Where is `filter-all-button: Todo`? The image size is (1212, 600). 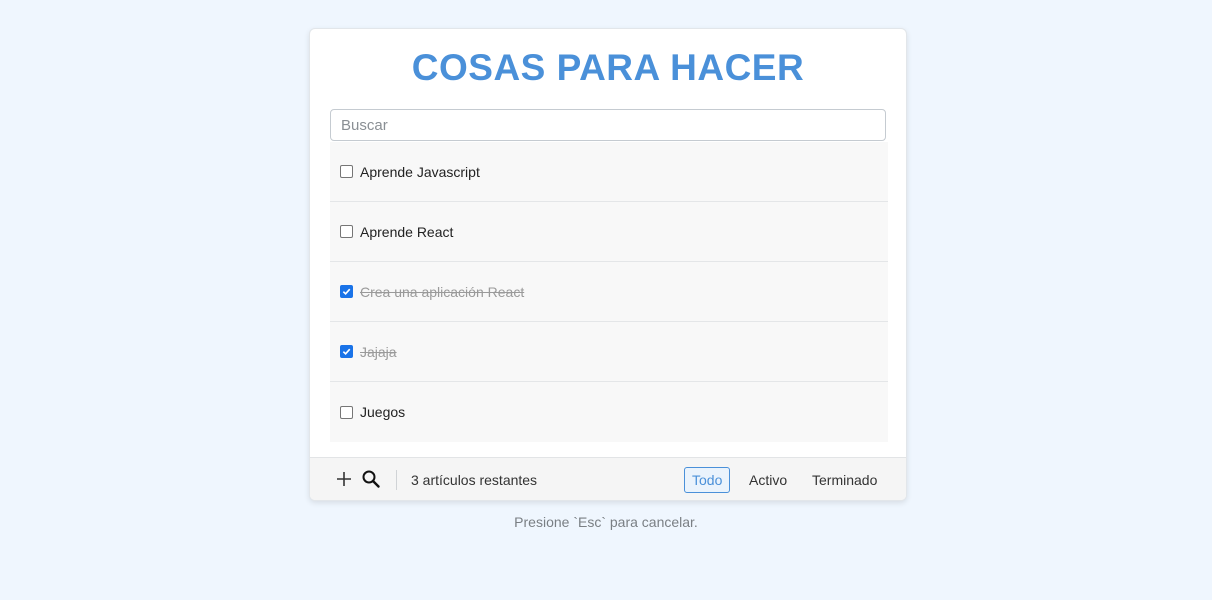
filter-all-button: Todo is located at coordinates (707, 480).